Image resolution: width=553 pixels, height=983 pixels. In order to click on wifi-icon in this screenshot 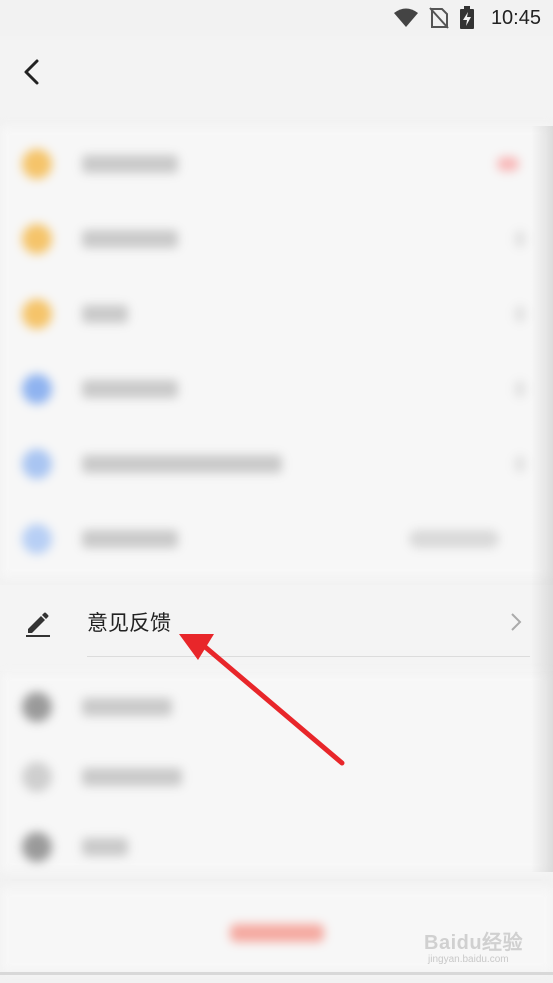, I will do `click(406, 18)`.